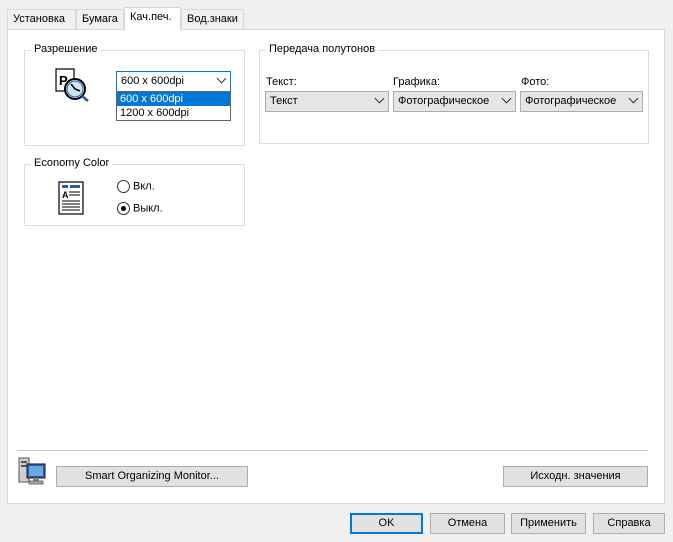 This screenshot has width=673, height=542. Describe the element at coordinates (65, 195) in the screenshot. I see `svg-text: A` at that location.